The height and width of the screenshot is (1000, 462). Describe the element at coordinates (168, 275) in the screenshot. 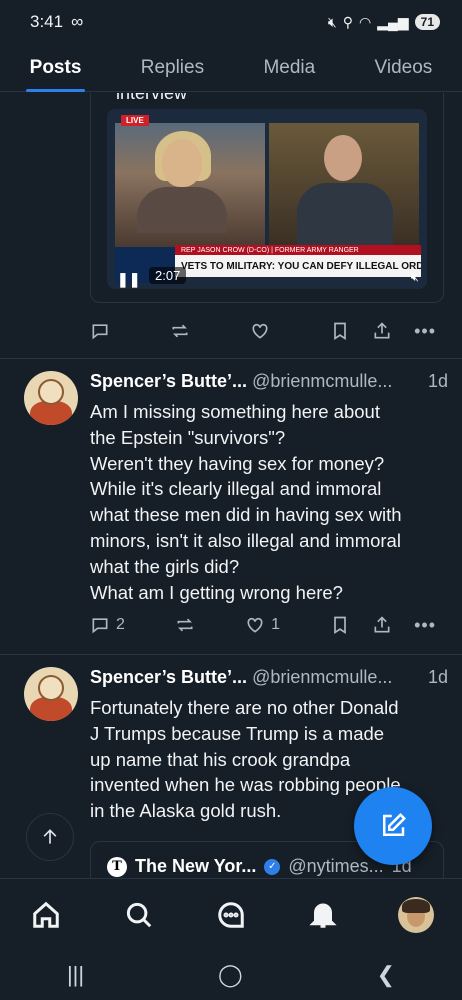

I see `video-time: 2:07` at that location.